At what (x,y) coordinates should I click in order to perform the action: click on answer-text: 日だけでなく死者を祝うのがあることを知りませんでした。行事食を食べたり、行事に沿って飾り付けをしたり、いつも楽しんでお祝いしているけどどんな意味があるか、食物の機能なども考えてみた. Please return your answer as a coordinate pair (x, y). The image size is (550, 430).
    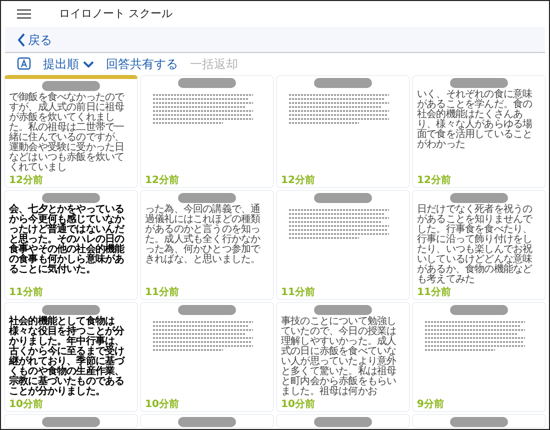
    Looking at the image, I should click on (475, 245).